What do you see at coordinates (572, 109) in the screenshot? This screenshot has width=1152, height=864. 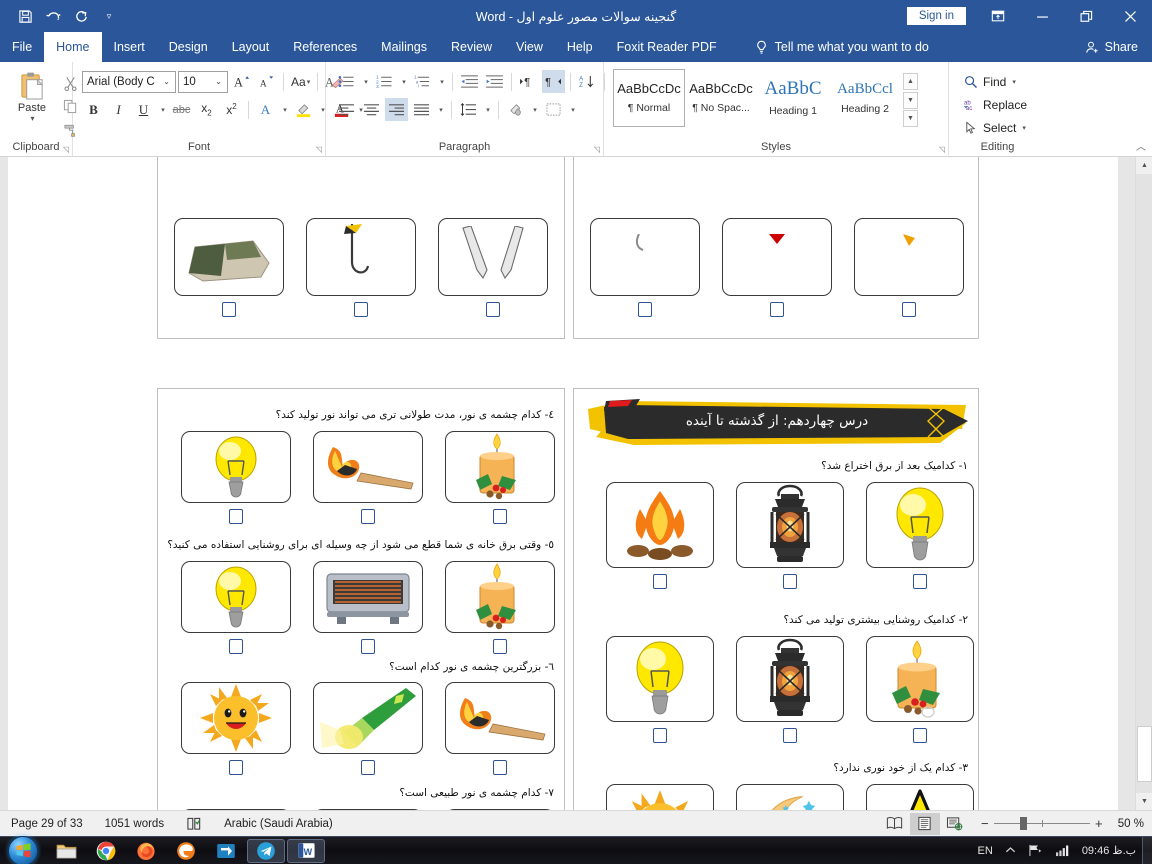 I see `borders-dropdown-icon: ▾` at bounding box center [572, 109].